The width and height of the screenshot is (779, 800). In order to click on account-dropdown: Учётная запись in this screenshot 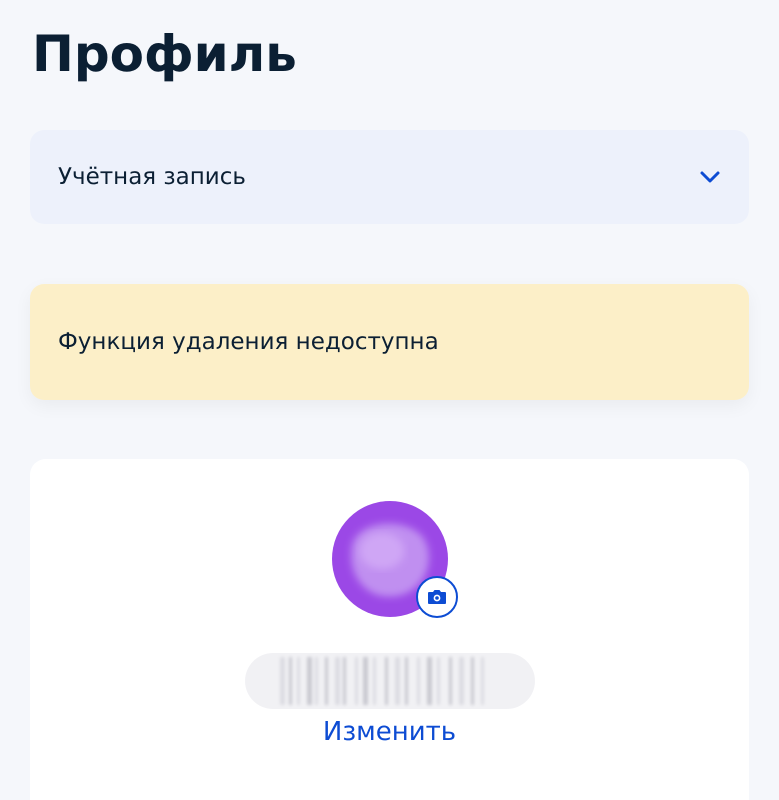, I will do `click(389, 177)`.